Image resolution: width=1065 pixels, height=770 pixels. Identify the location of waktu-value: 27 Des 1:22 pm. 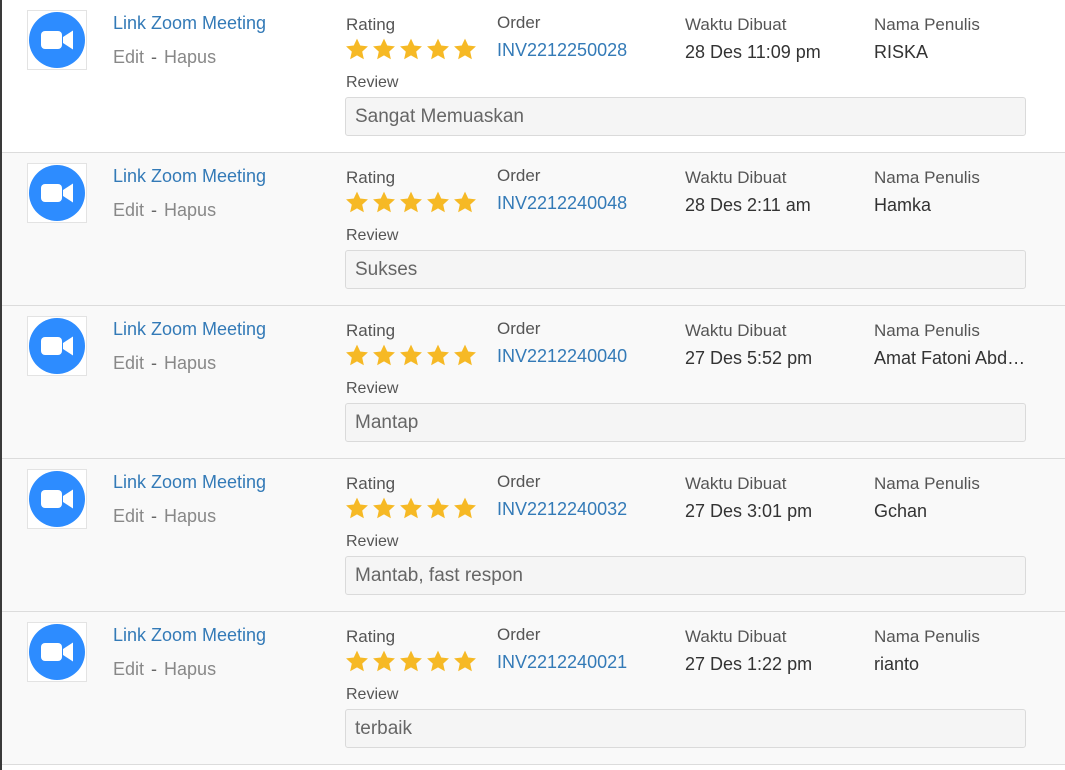
(749, 664).